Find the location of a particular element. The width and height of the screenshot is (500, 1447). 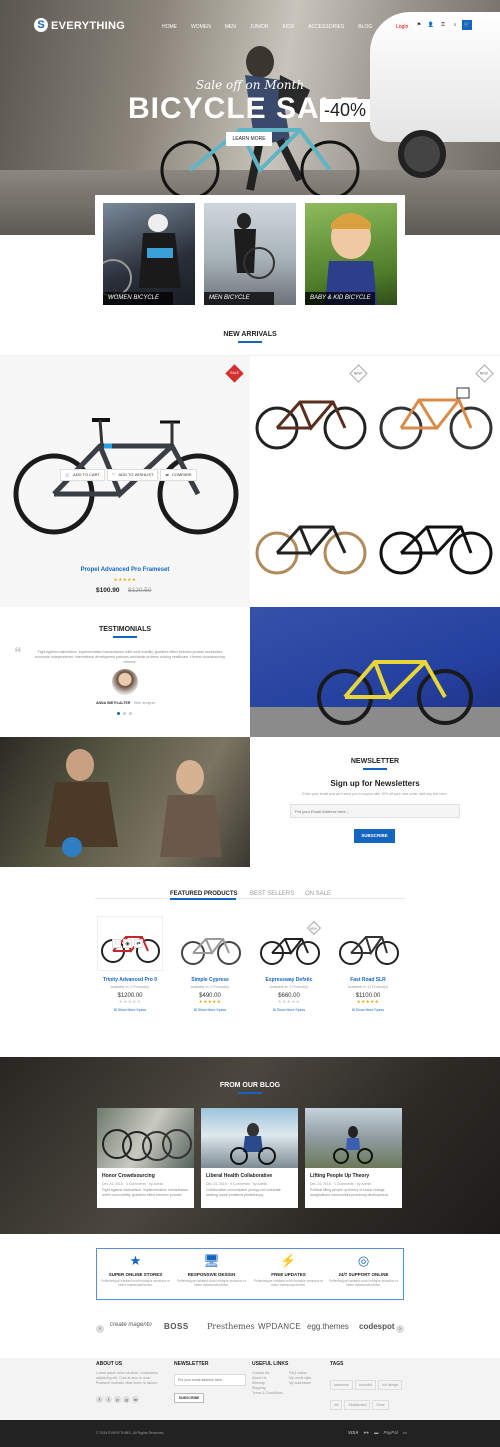

footer-newsletter-input is located at coordinates (210, 1380).